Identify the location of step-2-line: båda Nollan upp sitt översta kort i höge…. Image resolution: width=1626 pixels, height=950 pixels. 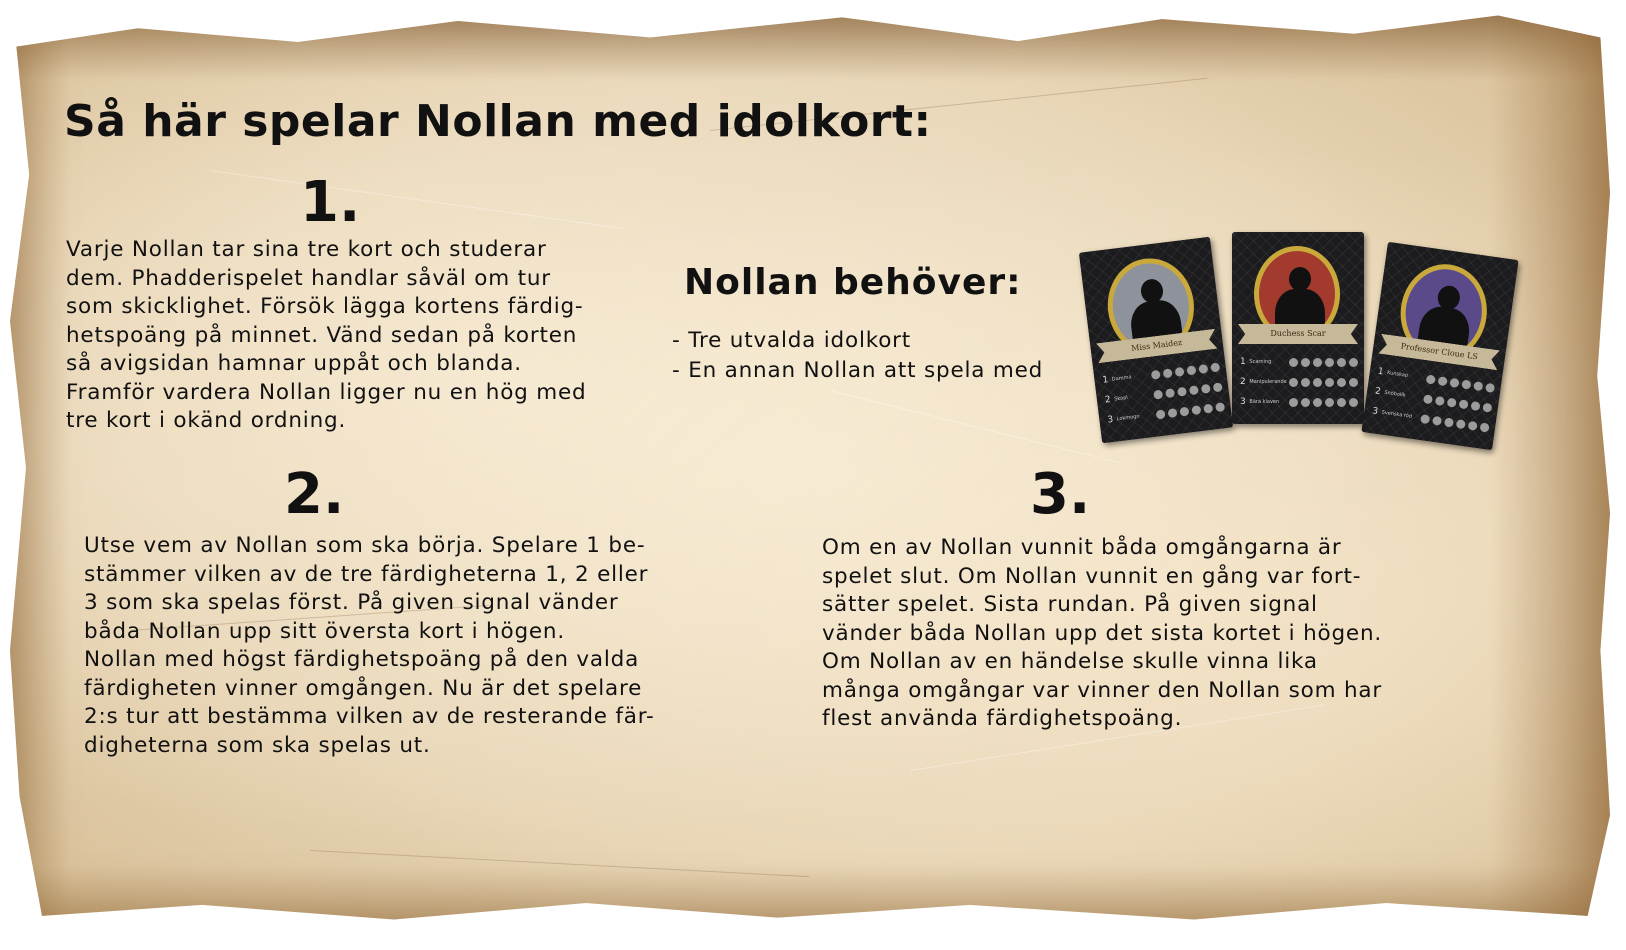
(324, 631).